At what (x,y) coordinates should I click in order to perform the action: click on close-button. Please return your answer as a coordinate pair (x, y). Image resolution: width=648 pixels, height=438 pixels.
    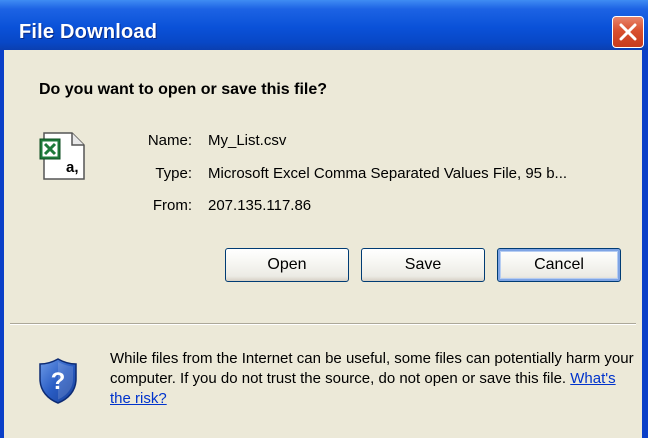
    Looking at the image, I should click on (628, 32).